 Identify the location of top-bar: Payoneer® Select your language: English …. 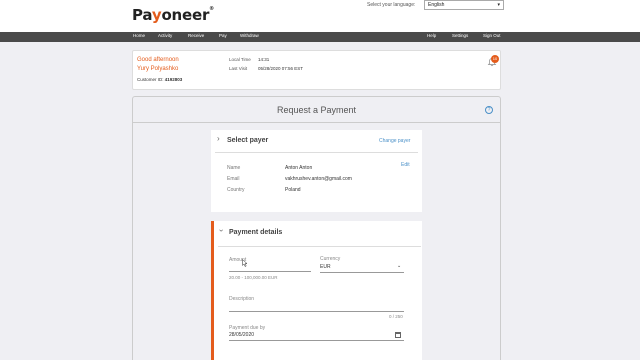
(320, 16).